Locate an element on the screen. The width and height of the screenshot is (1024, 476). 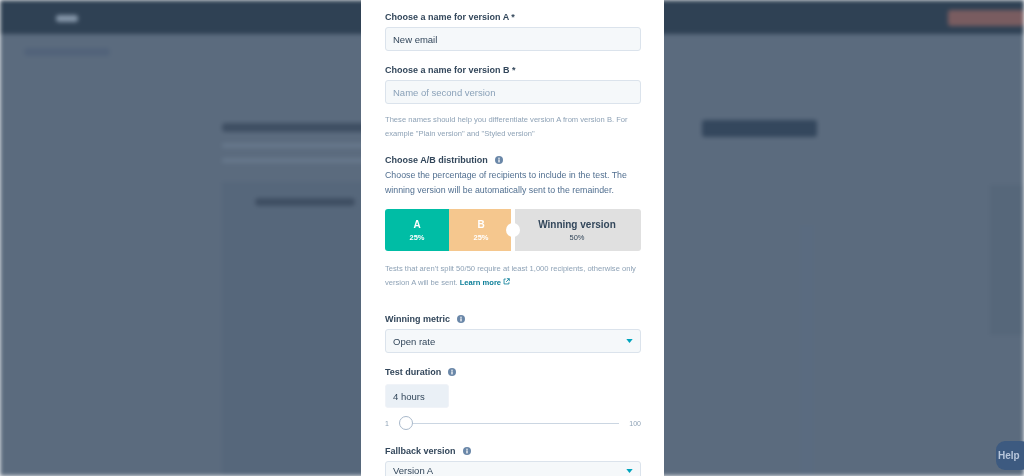
slider-thumb is located at coordinates (405, 422).